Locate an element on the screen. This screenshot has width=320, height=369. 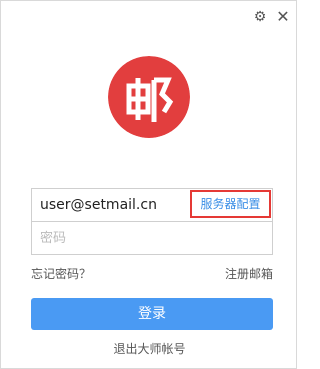
exit-master-account-link: 退出大师帐号 is located at coordinates (149, 348).